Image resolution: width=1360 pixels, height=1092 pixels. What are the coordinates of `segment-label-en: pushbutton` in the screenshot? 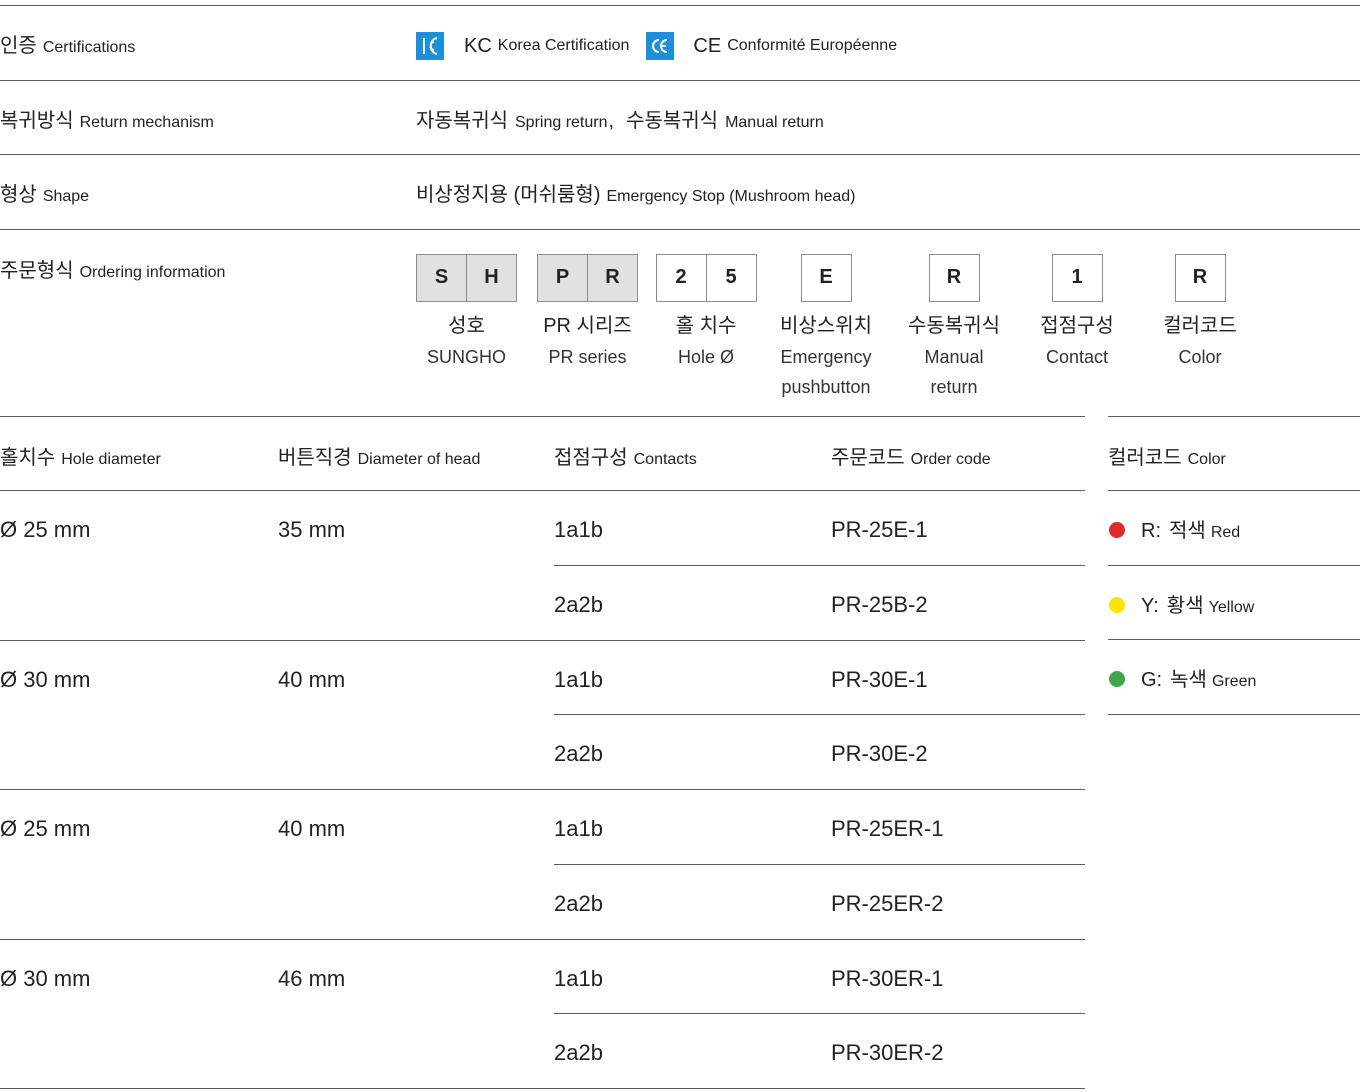 It's located at (826, 386).